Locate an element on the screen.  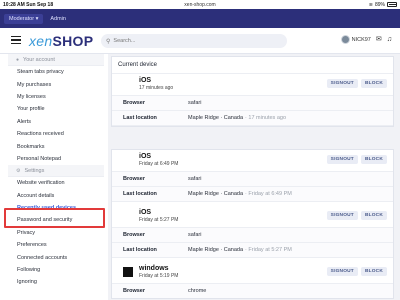
username-link: NICK97 is located at coordinates (361, 40).